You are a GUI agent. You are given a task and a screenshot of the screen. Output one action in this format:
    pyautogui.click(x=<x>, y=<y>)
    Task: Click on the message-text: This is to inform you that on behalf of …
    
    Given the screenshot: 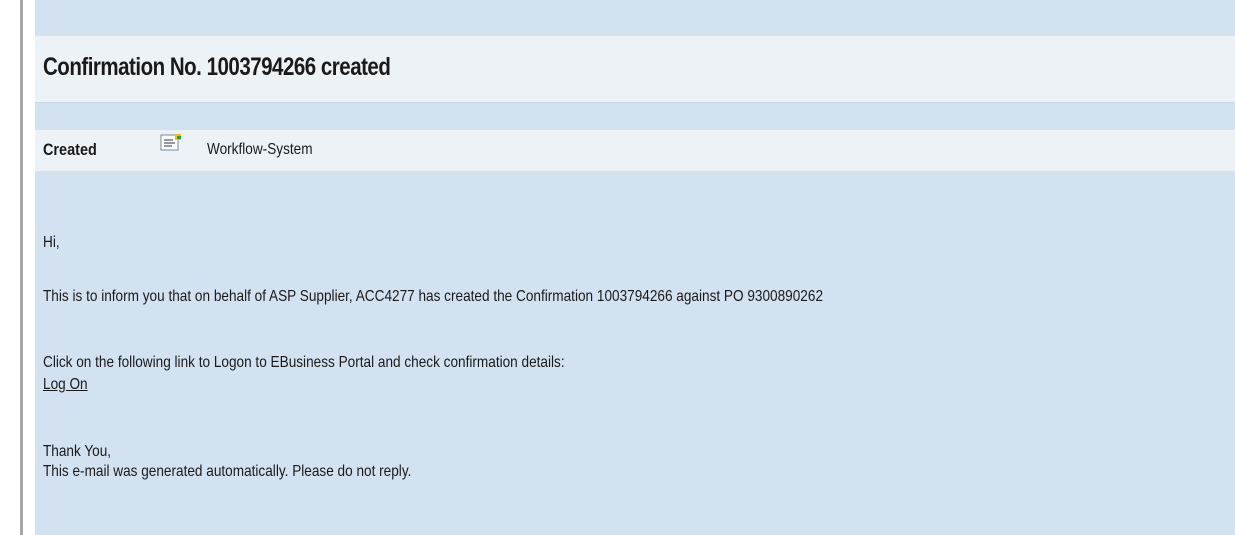 What is the action you would take?
    pyautogui.click(x=433, y=296)
    